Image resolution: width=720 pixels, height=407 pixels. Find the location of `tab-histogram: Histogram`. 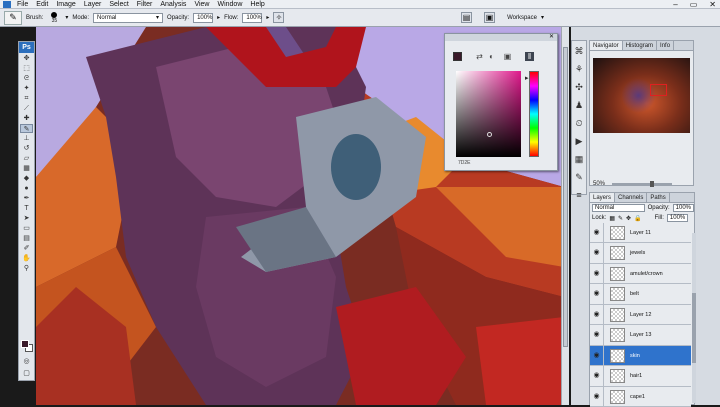

tab-histogram: Histogram is located at coordinates (640, 45).